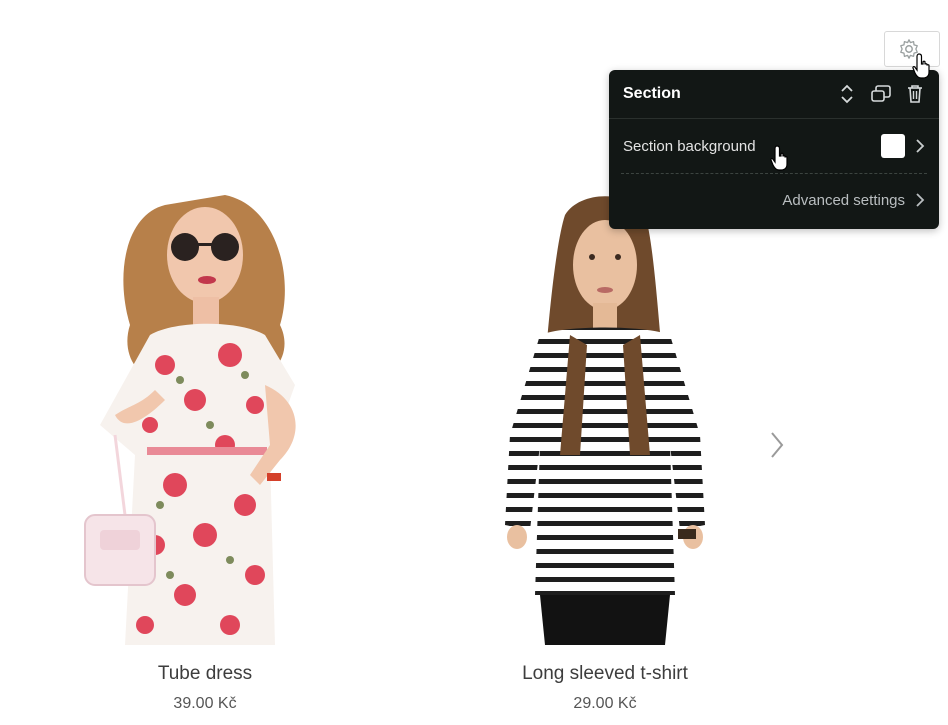  Describe the element at coordinates (843, 200) in the screenshot. I see `advanced-settings-label: Advanced settings` at that location.